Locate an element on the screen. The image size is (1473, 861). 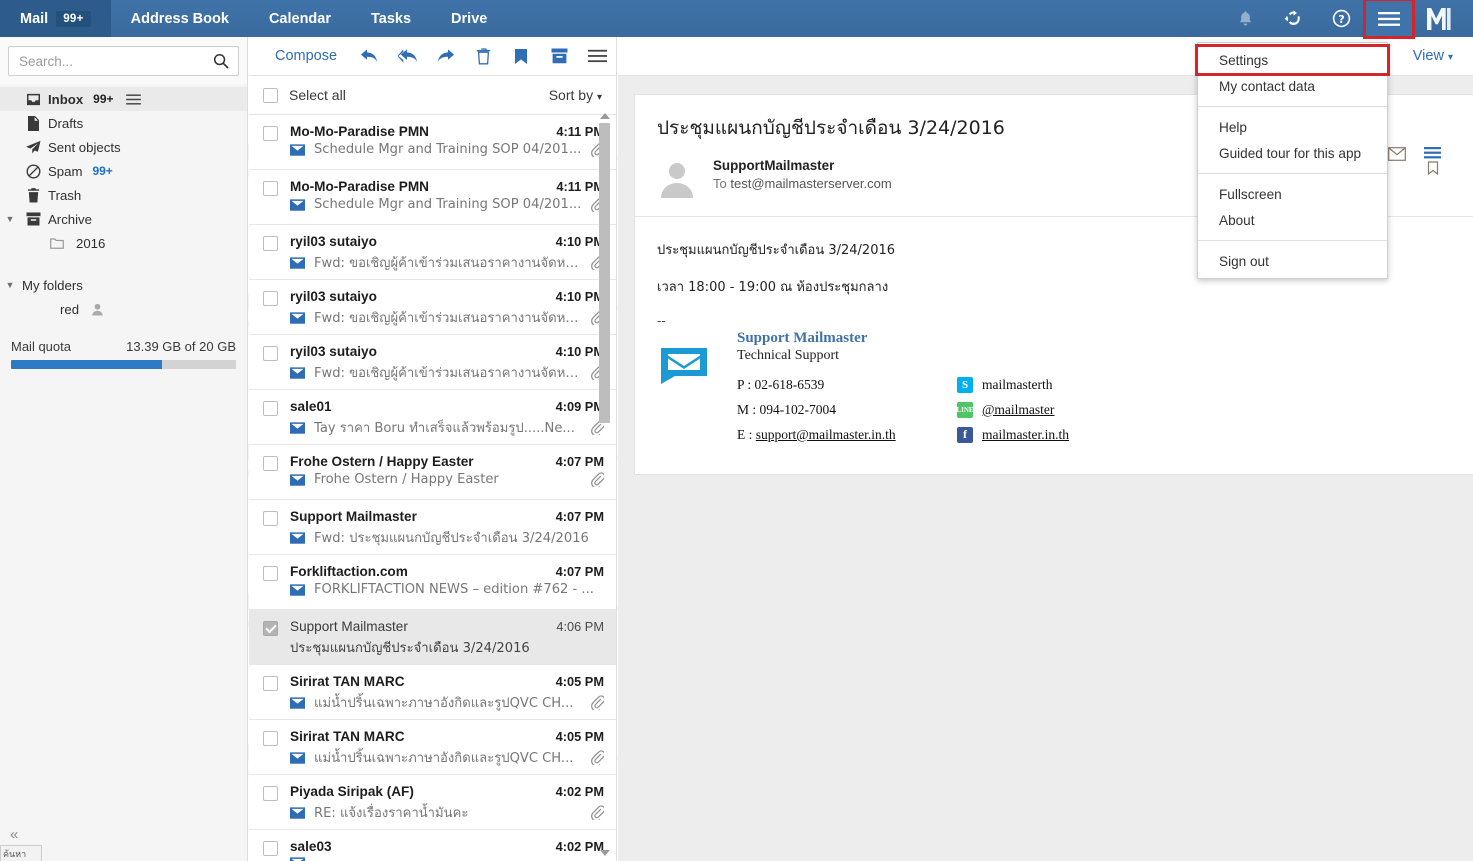
refresh-icon is located at coordinates (1293, 18).